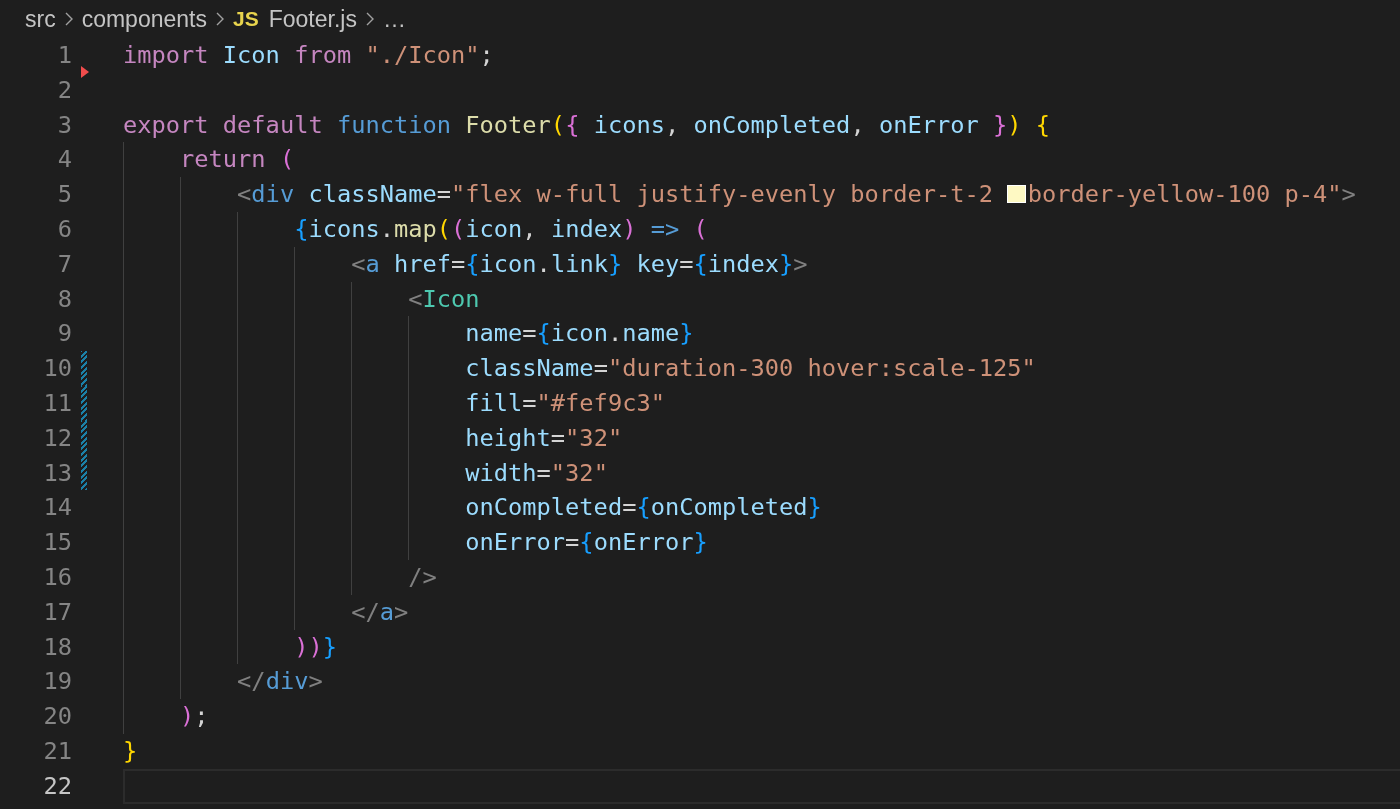  I want to click on line-number: 18, so click(57, 647).